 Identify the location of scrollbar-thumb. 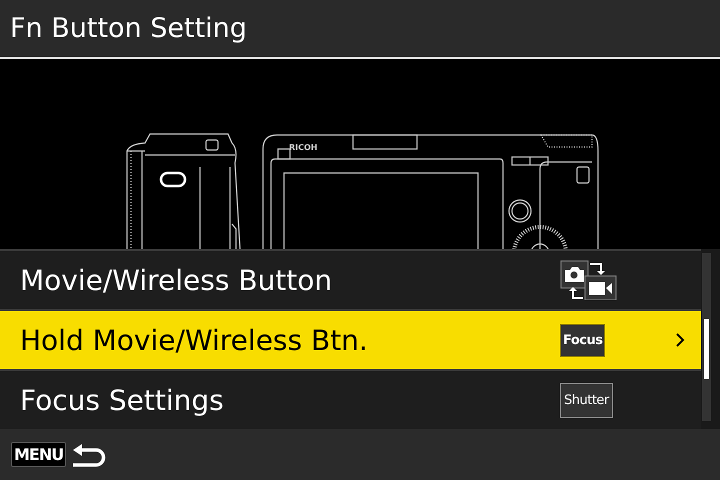
(706, 349).